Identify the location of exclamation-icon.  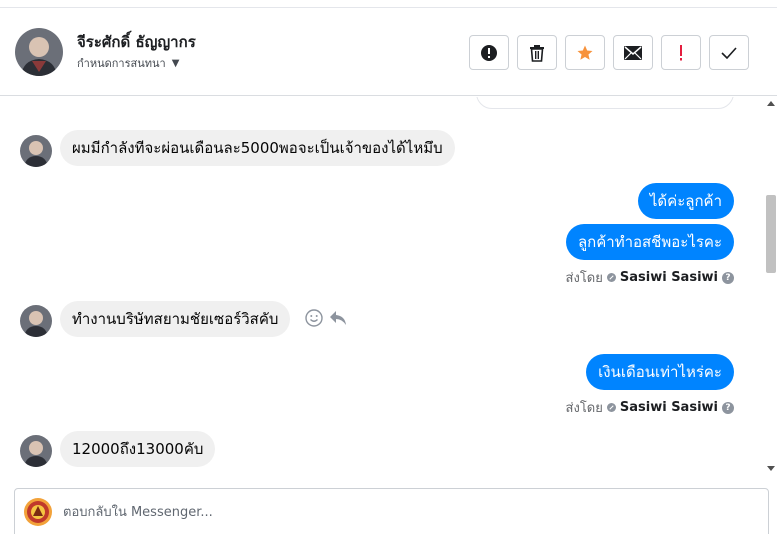
(681, 52).